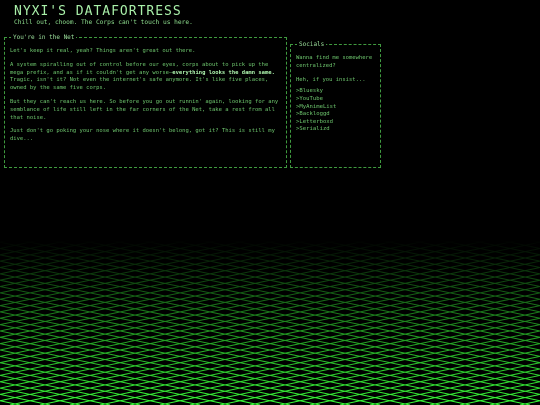 This screenshot has width=540, height=405. I want to click on social-link-letterboxd: >Letterboxd, so click(335, 123).